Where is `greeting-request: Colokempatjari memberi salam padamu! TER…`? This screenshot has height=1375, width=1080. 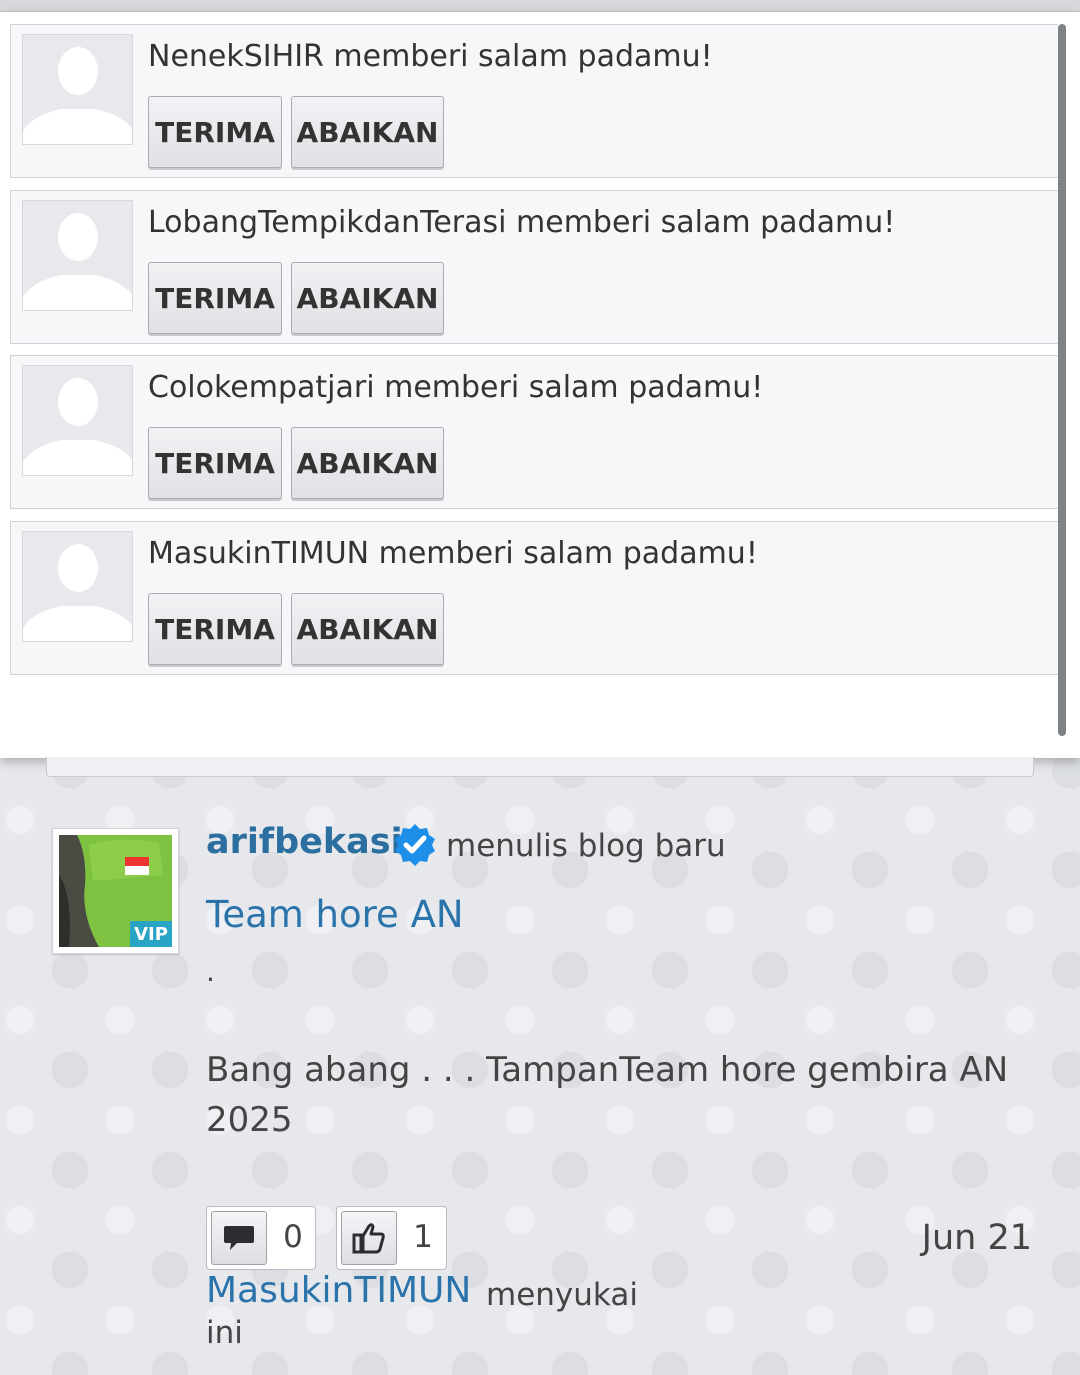 greeting-request: Colokempatjari memberi salam padamu! TER… is located at coordinates (534, 432).